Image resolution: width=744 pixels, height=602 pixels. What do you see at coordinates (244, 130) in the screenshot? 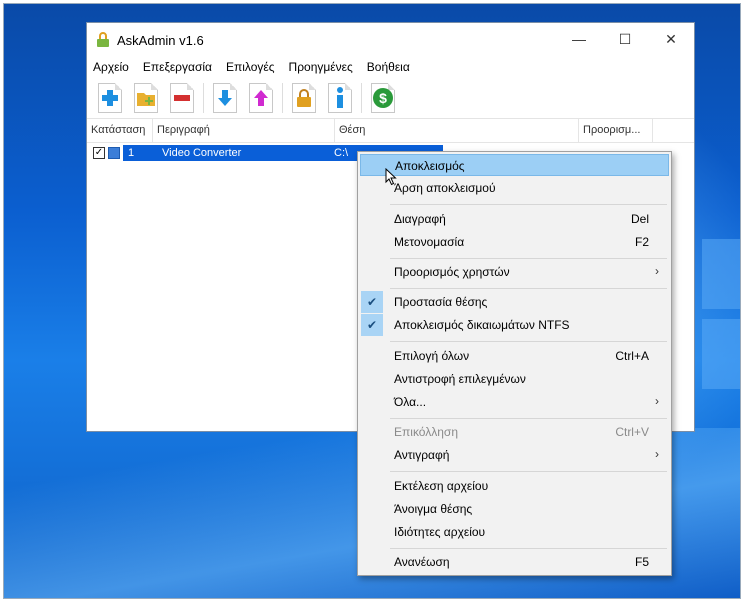
I see `column-description: Περιγραφή` at bounding box center [244, 130].